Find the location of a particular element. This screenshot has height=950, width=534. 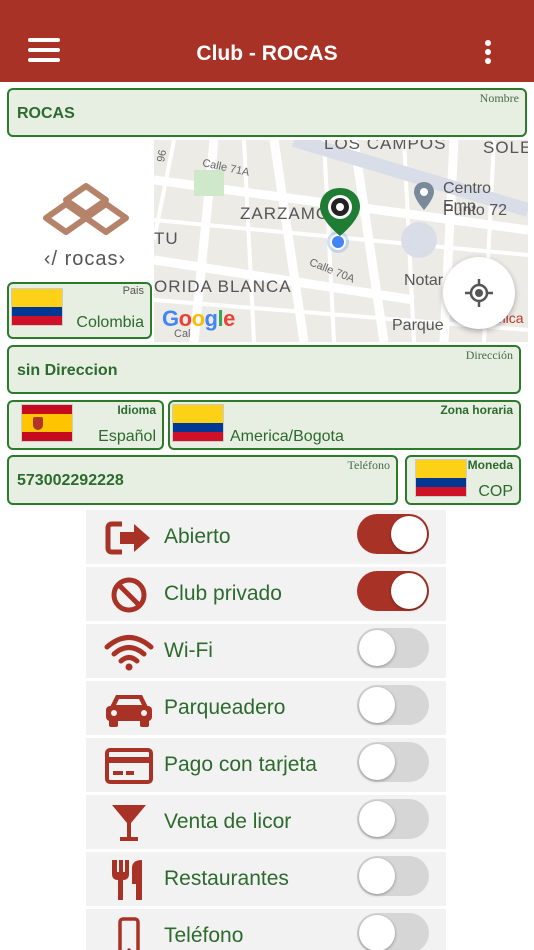

toggle-row-club-privado: Club privado is located at coordinates (266, 594).